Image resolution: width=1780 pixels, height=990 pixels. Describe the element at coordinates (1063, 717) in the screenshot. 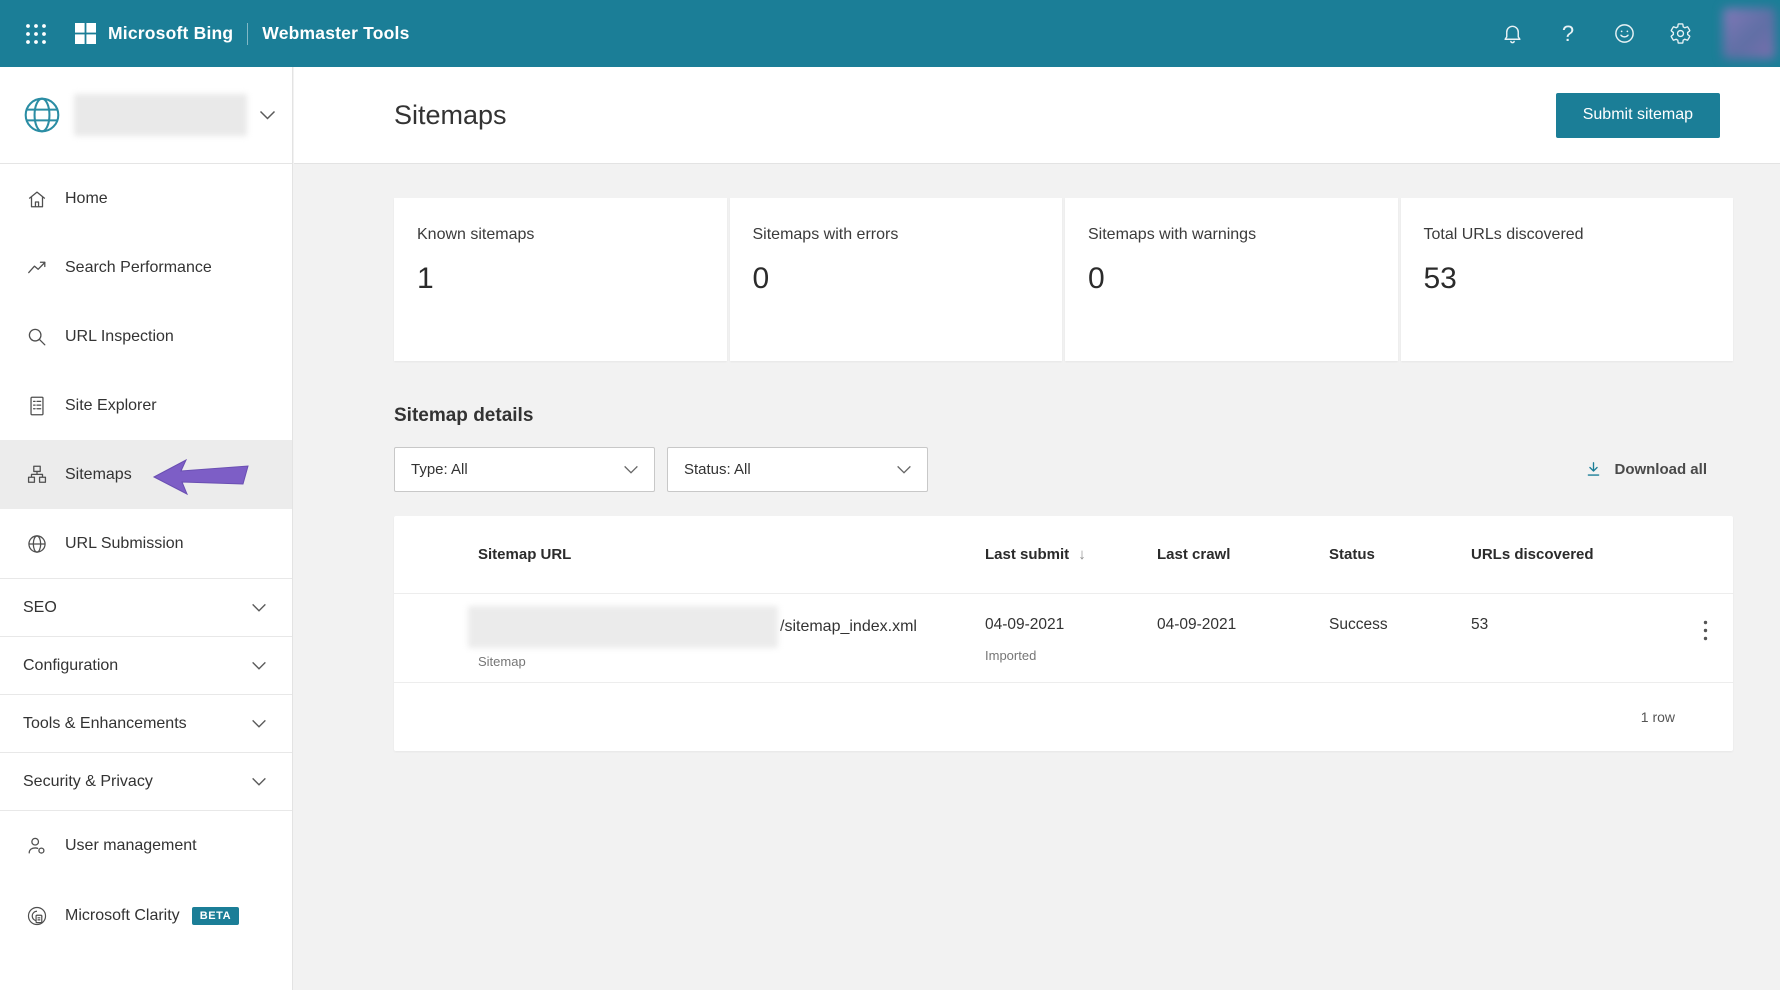

I see `table-footer: 1 row` at that location.